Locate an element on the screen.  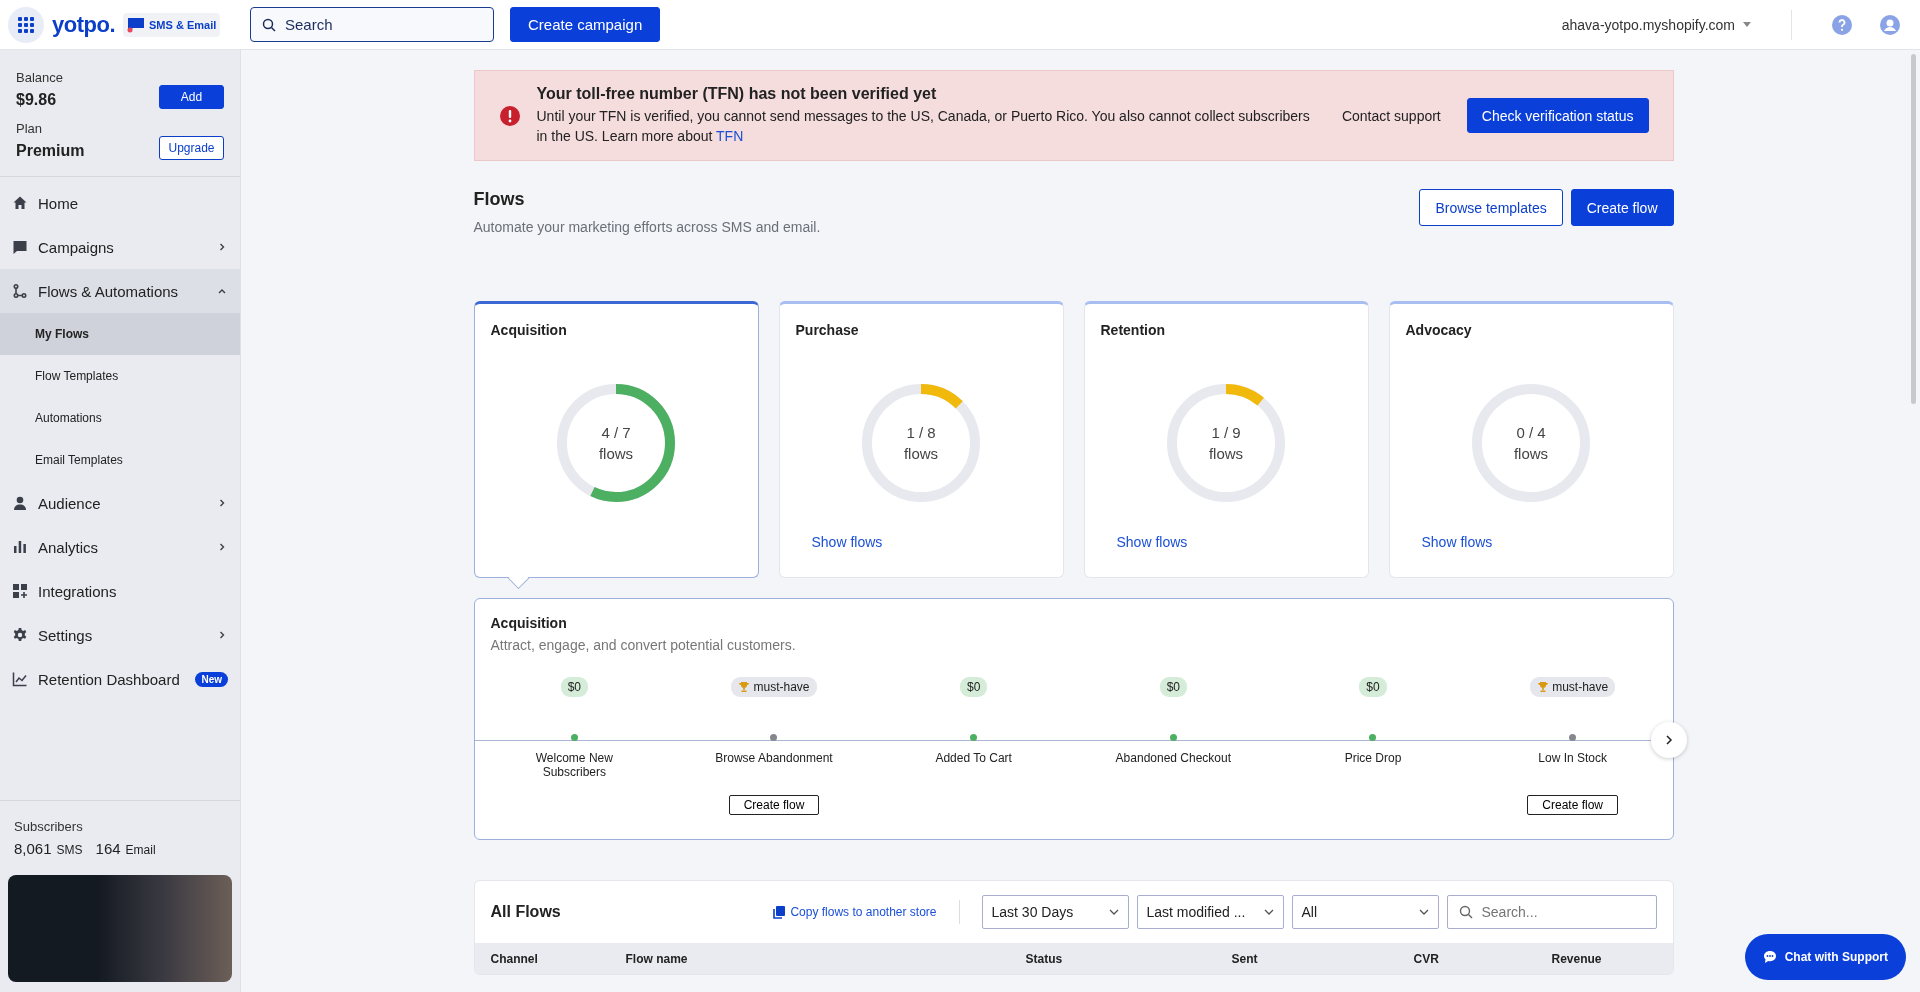
nav-item: Integrations is located at coordinates (120, 591).